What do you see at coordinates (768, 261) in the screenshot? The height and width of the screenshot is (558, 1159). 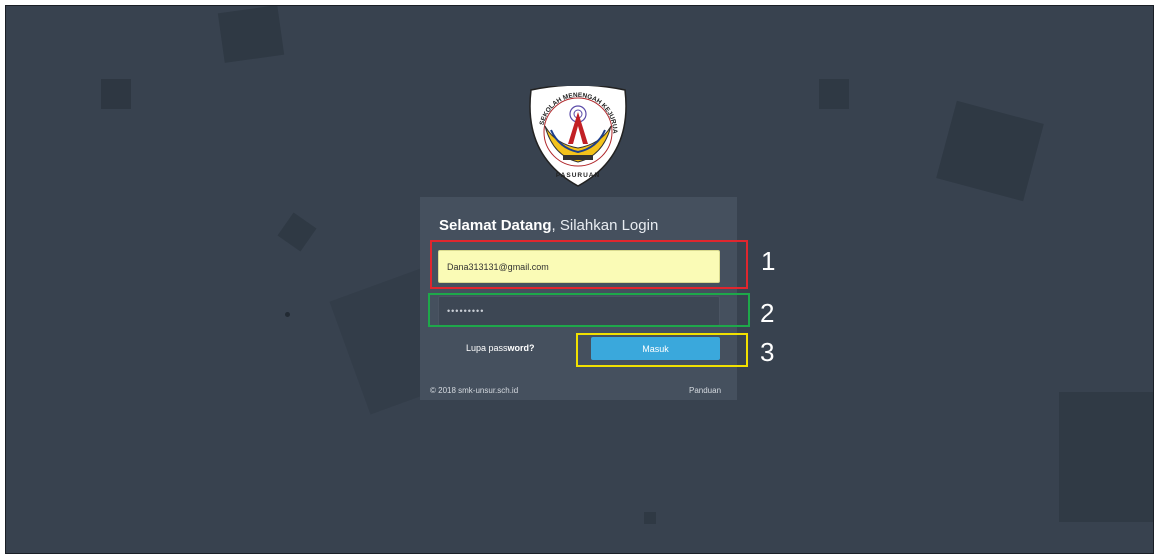 I see `annotation-number-1: 1` at bounding box center [768, 261].